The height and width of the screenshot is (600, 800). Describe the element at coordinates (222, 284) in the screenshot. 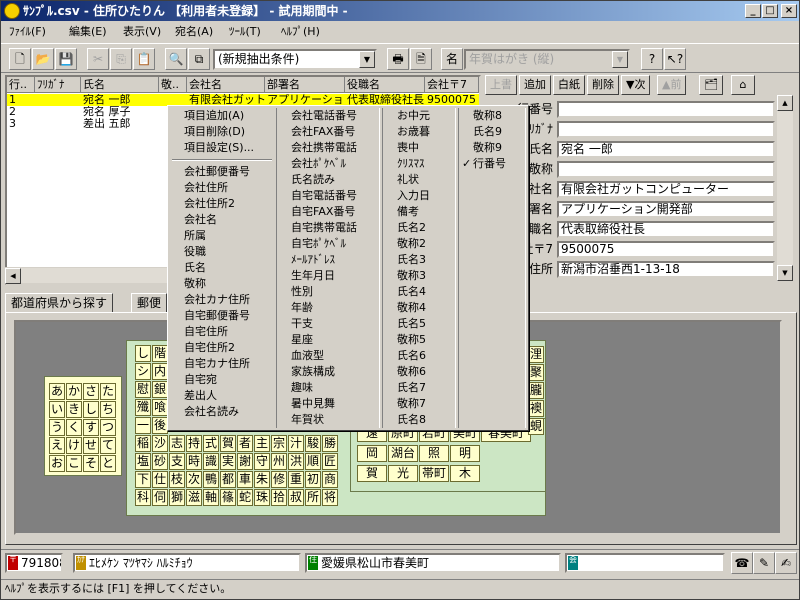

I see `menu-item: 敬称` at that location.